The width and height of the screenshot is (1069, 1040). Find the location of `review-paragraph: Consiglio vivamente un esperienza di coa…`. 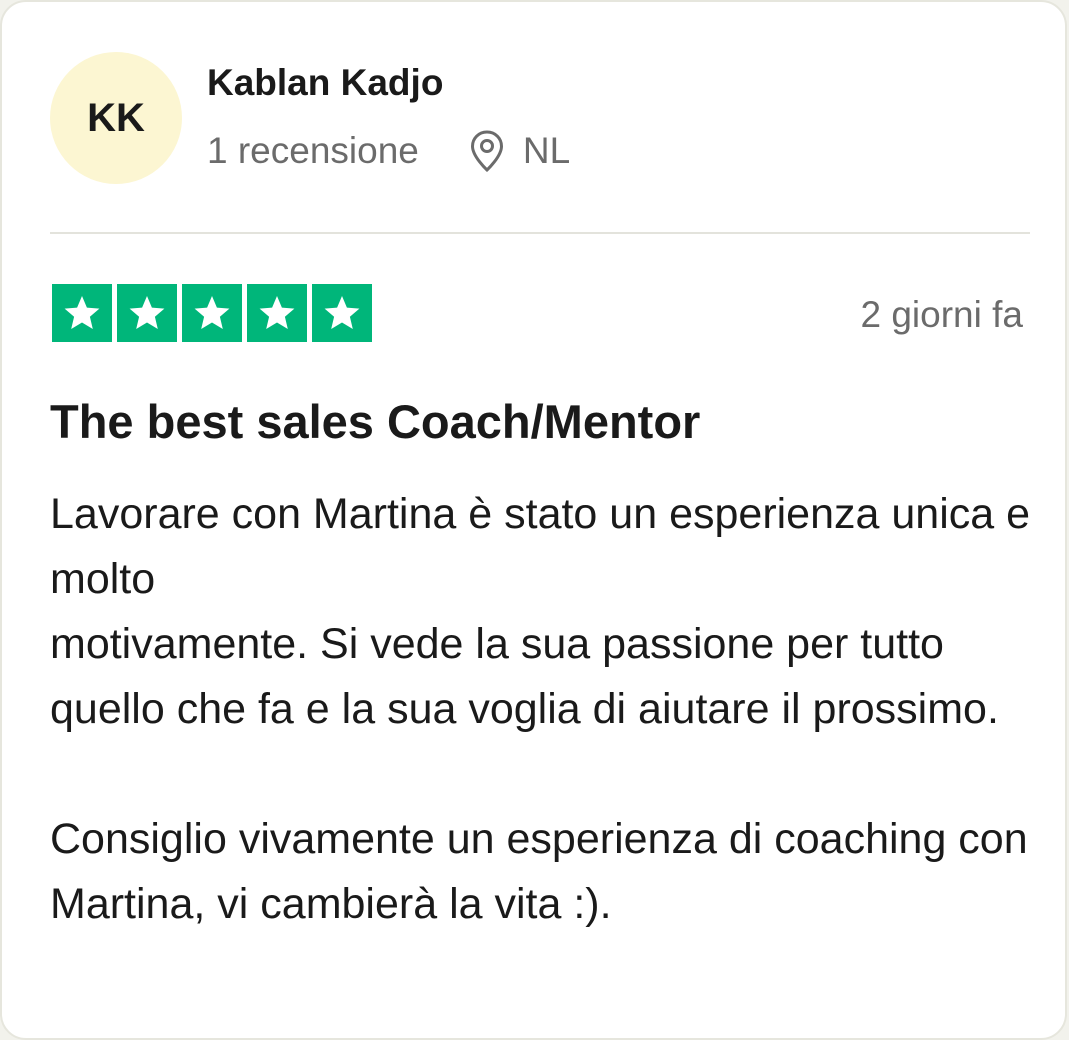

review-paragraph: Consiglio vivamente un esperienza di coa… is located at coordinates (539, 871).